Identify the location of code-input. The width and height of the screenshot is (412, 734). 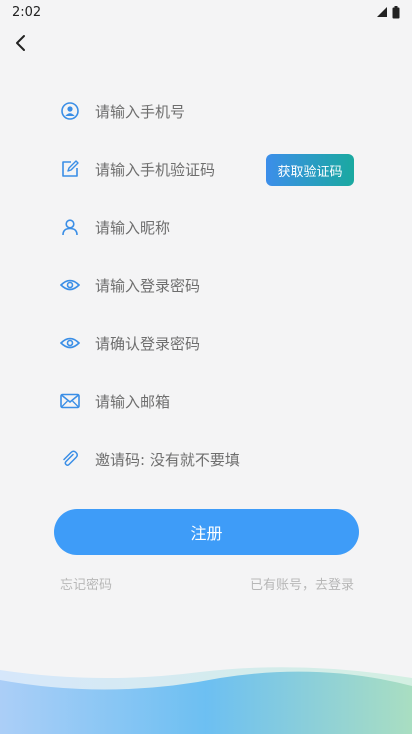
(180, 170).